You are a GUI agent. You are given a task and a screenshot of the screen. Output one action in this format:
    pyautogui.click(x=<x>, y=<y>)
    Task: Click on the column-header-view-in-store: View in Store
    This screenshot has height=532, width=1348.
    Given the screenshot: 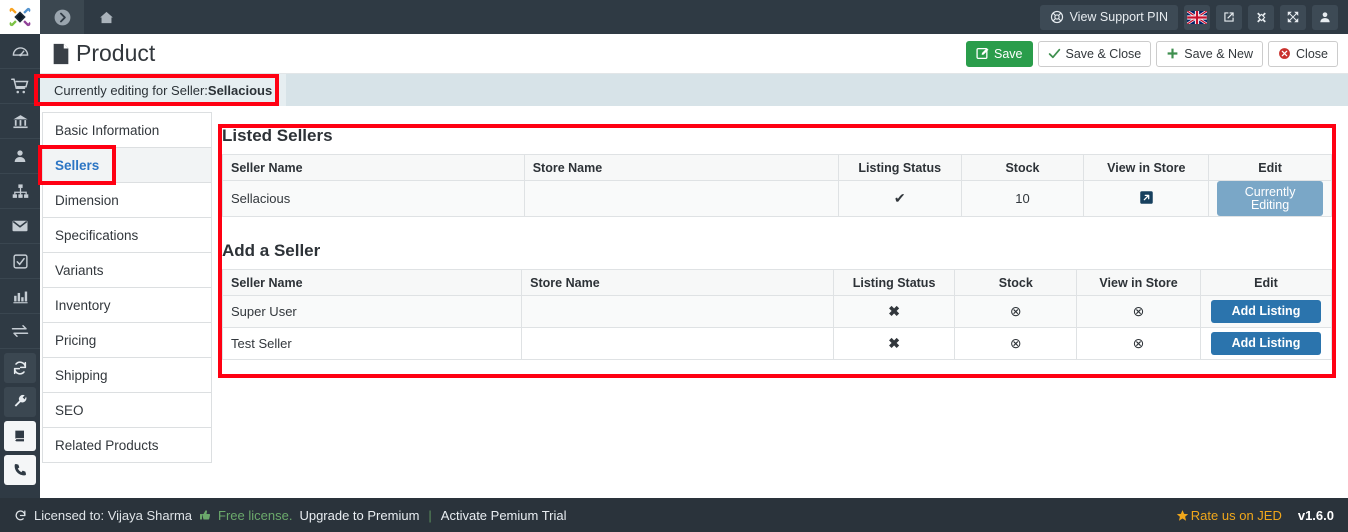 What is the action you would take?
    pyautogui.click(x=1146, y=167)
    